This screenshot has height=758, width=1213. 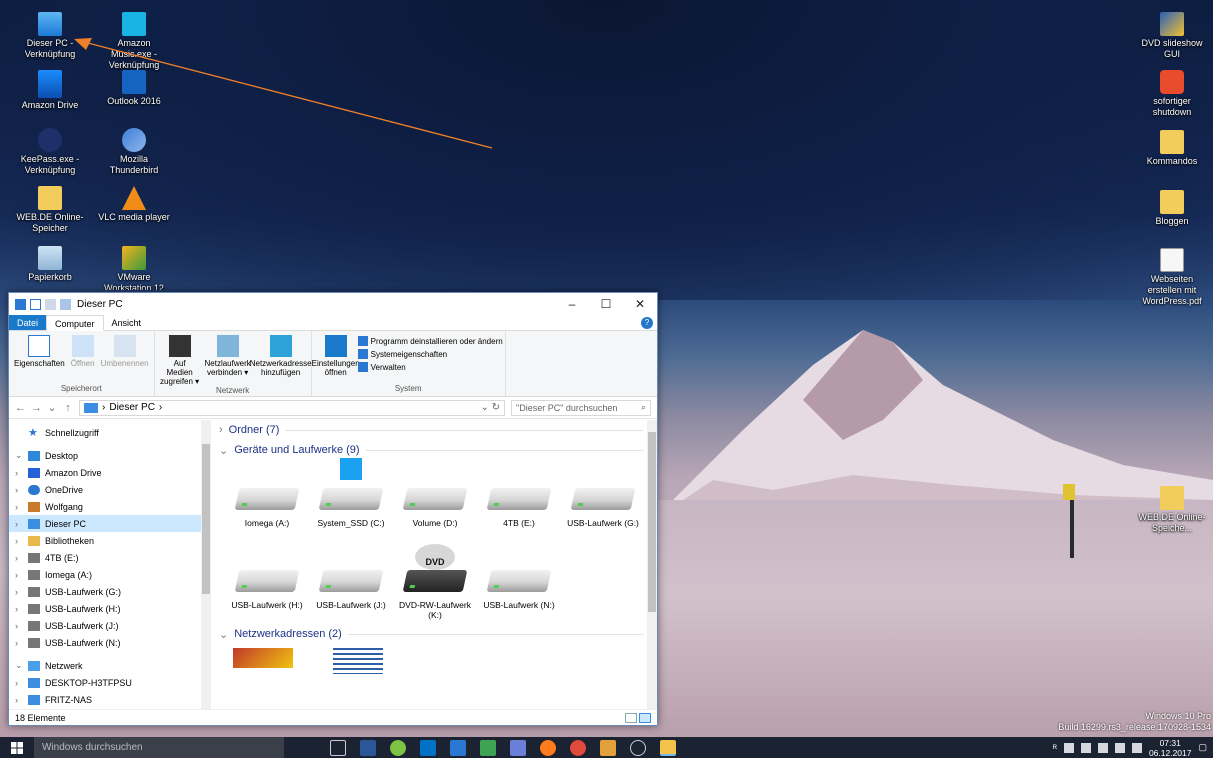 I want to click on uninstall-program-button: Programm deinstallieren oder ändern, so click(x=430, y=341).